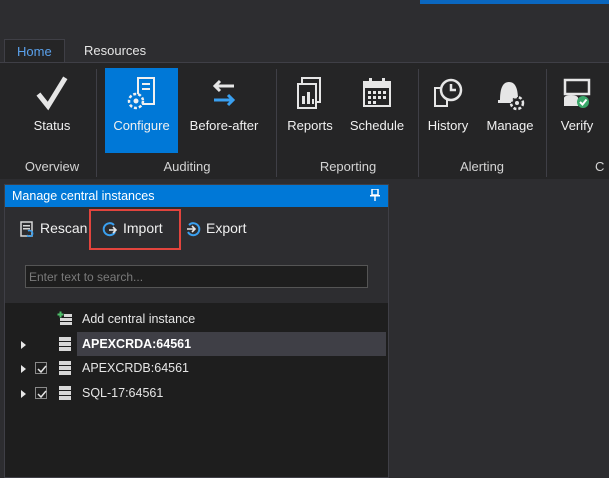 The image size is (609, 478). Describe the element at coordinates (448, 125) in the screenshot. I see `history-label: History` at that location.